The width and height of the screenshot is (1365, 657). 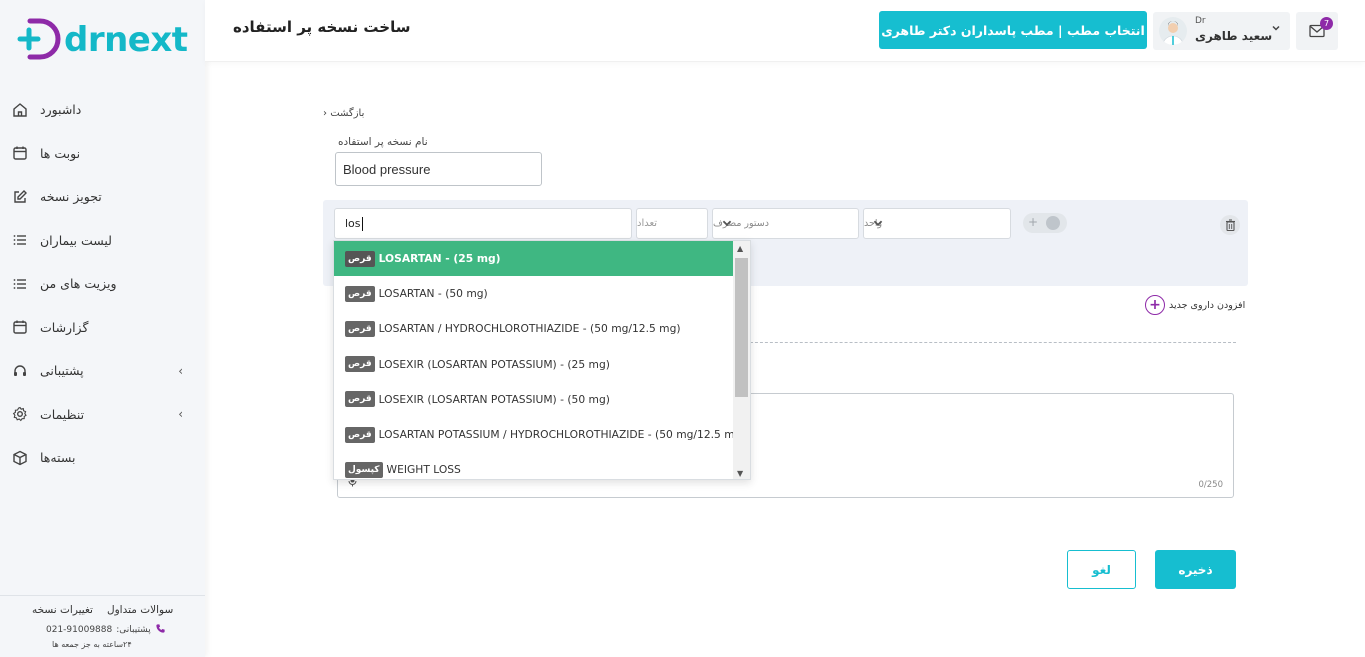 I want to click on usage-select: دستور مصرف, so click(x=785, y=223).